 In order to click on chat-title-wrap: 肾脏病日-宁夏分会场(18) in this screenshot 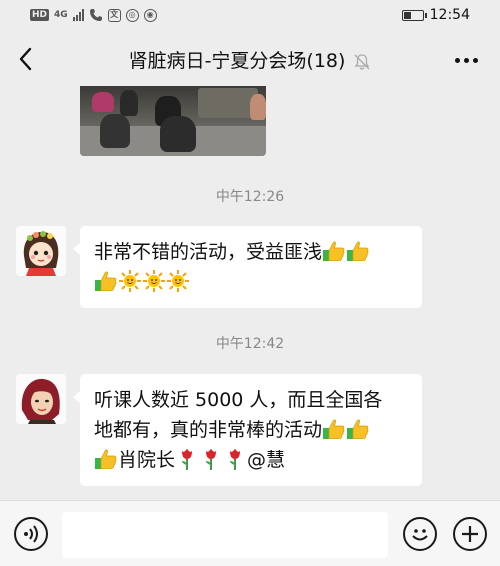, I will do `click(250, 59)`.